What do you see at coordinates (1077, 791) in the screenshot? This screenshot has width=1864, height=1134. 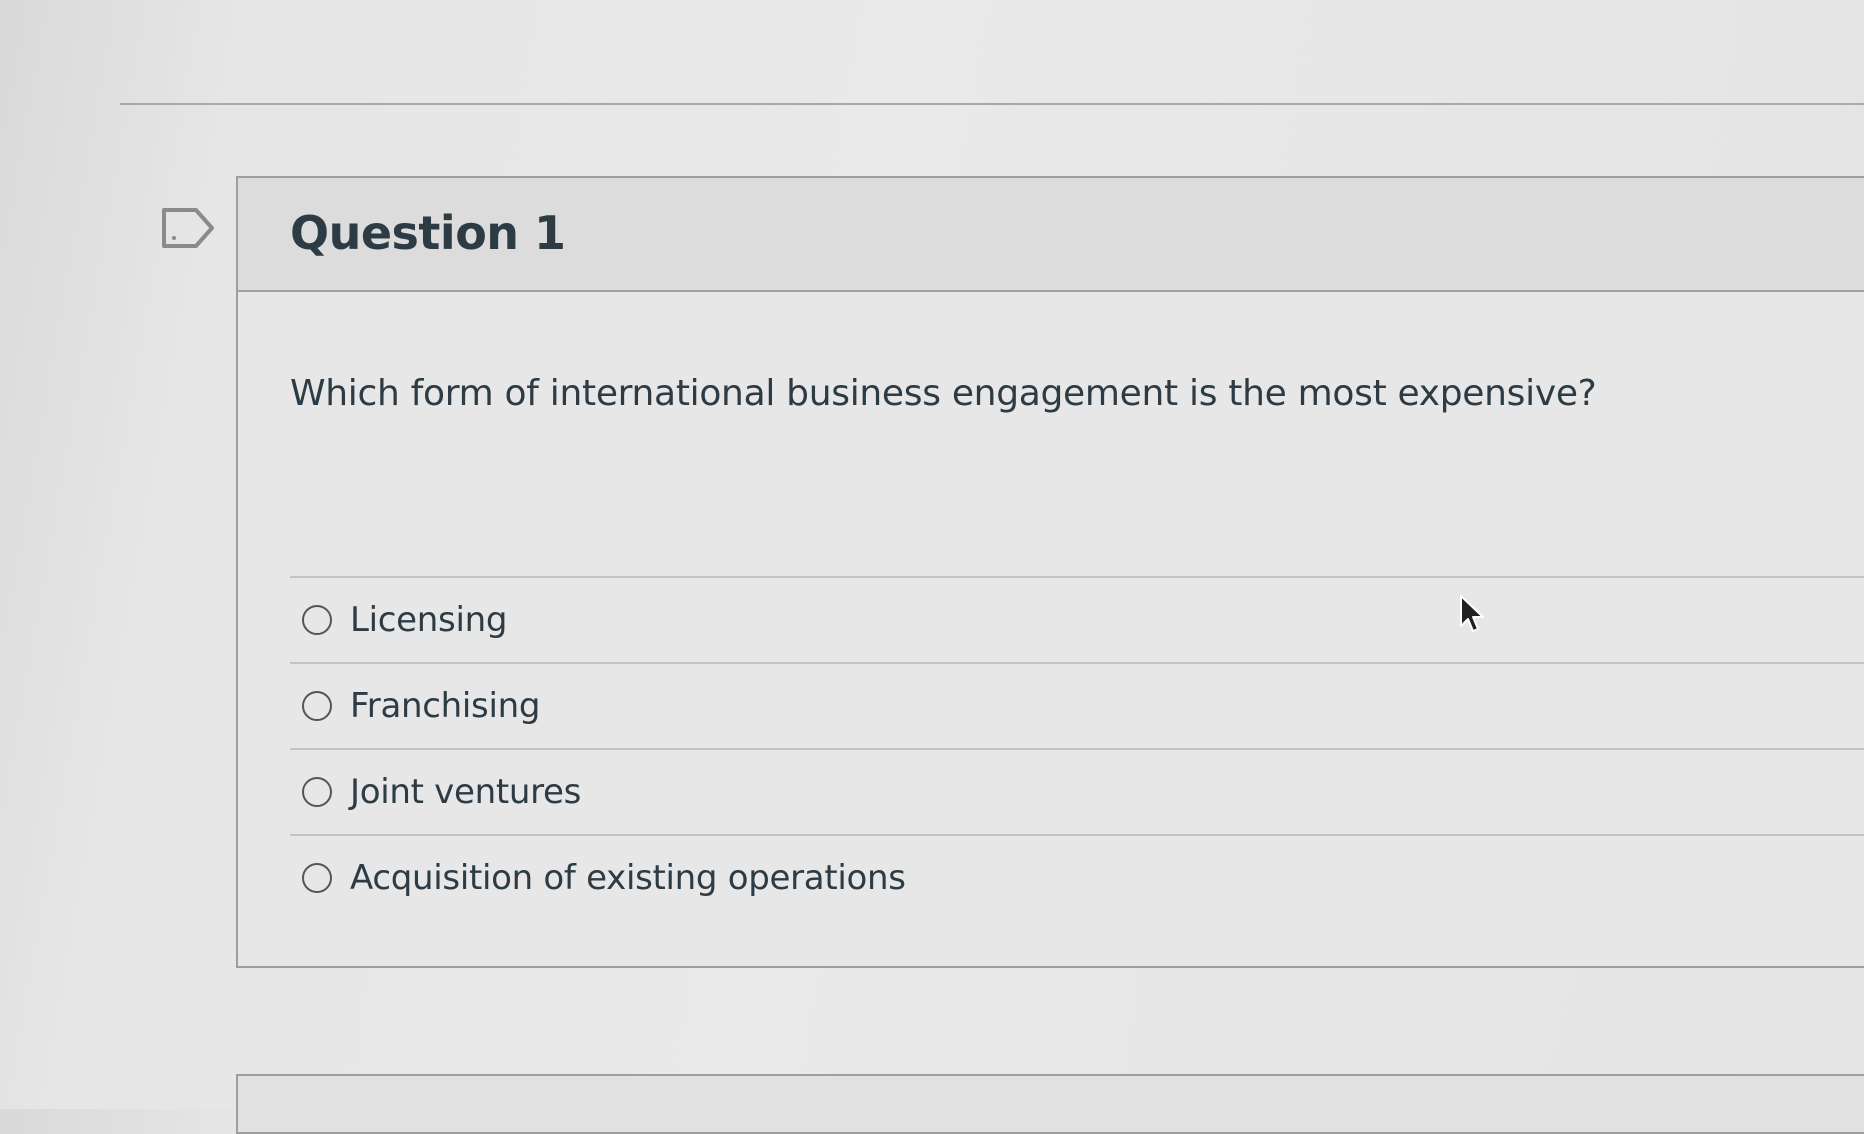 I see `answer-option-joint-ventures: Joint ventures` at bounding box center [1077, 791].